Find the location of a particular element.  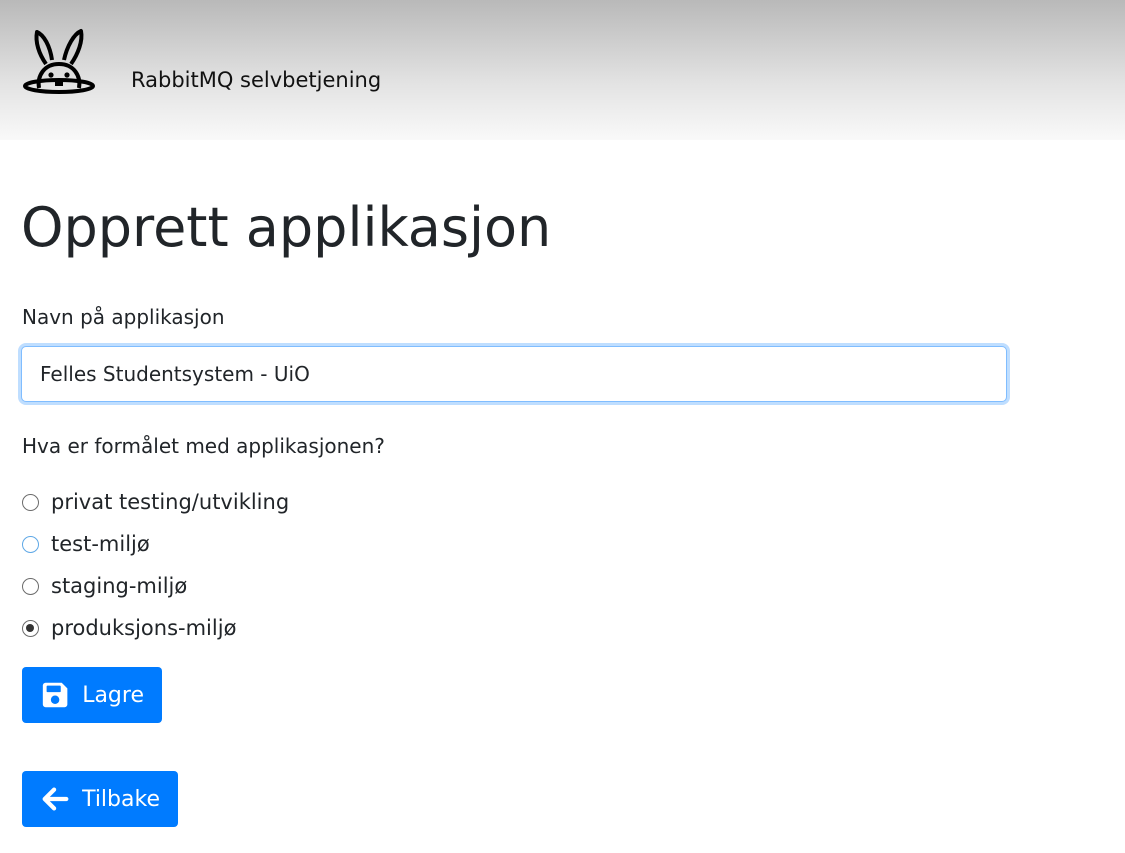

radio-option-private: privat testing/utvikling is located at coordinates (155, 502).